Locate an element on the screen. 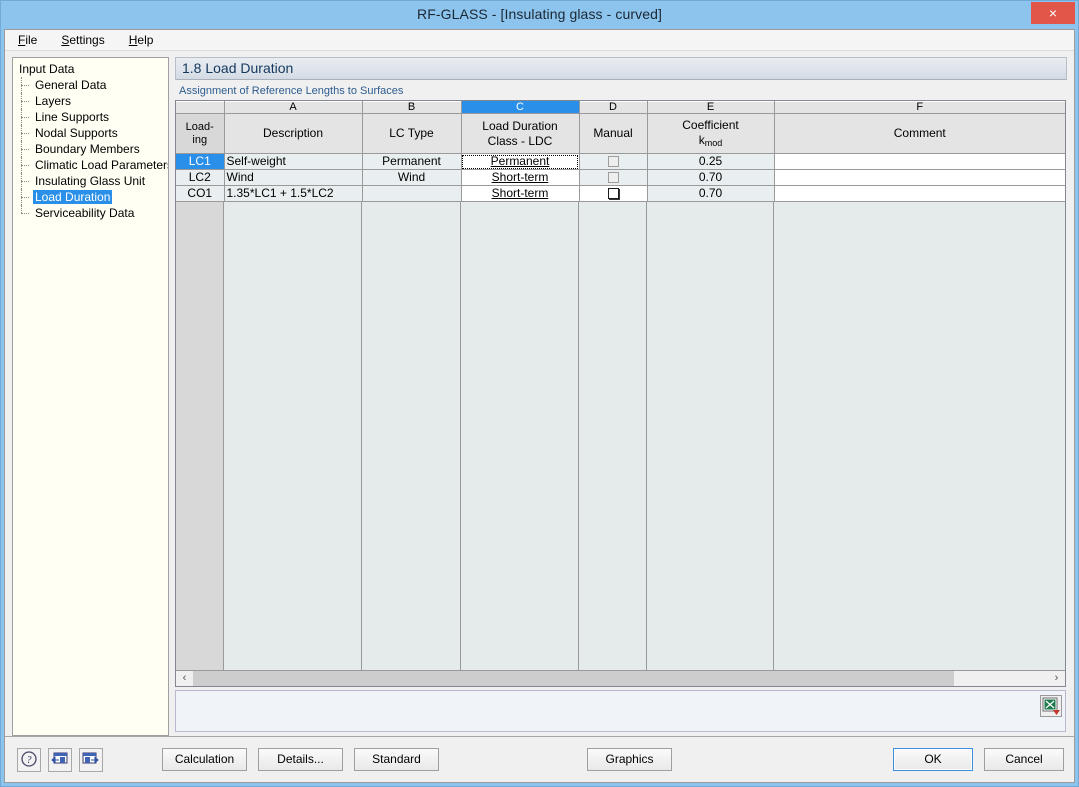 This screenshot has height=787, width=1079. table-row: LC1 Self-weight Permanent Permanent 0.25 is located at coordinates (620, 161).